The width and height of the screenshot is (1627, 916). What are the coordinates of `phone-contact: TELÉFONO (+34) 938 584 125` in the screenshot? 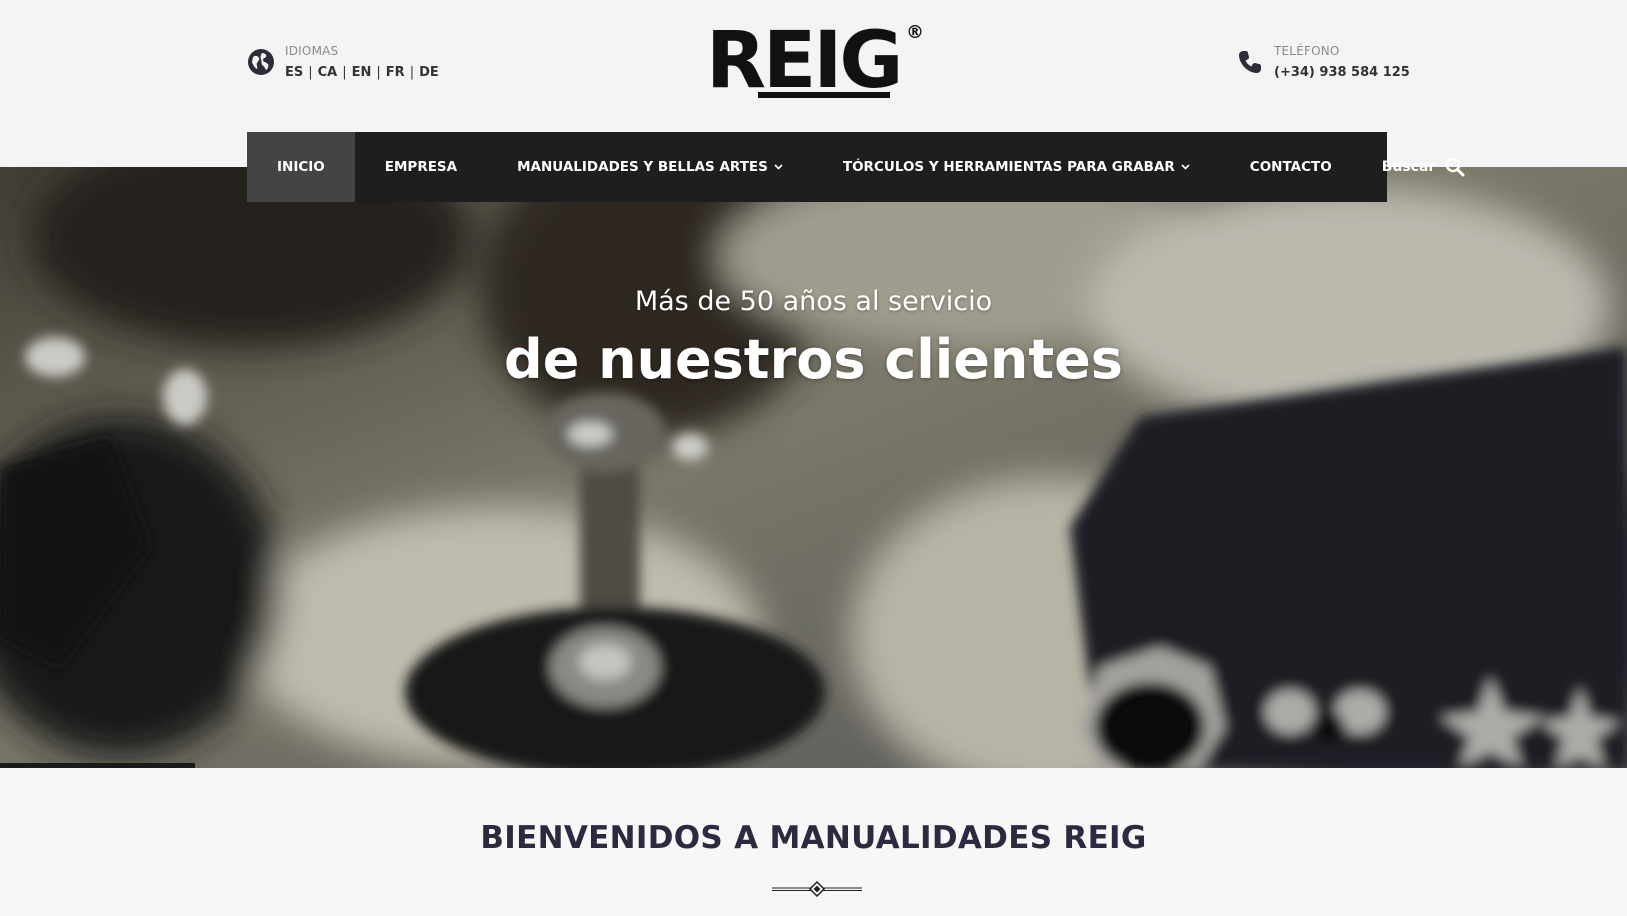 It's located at (1323, 62).